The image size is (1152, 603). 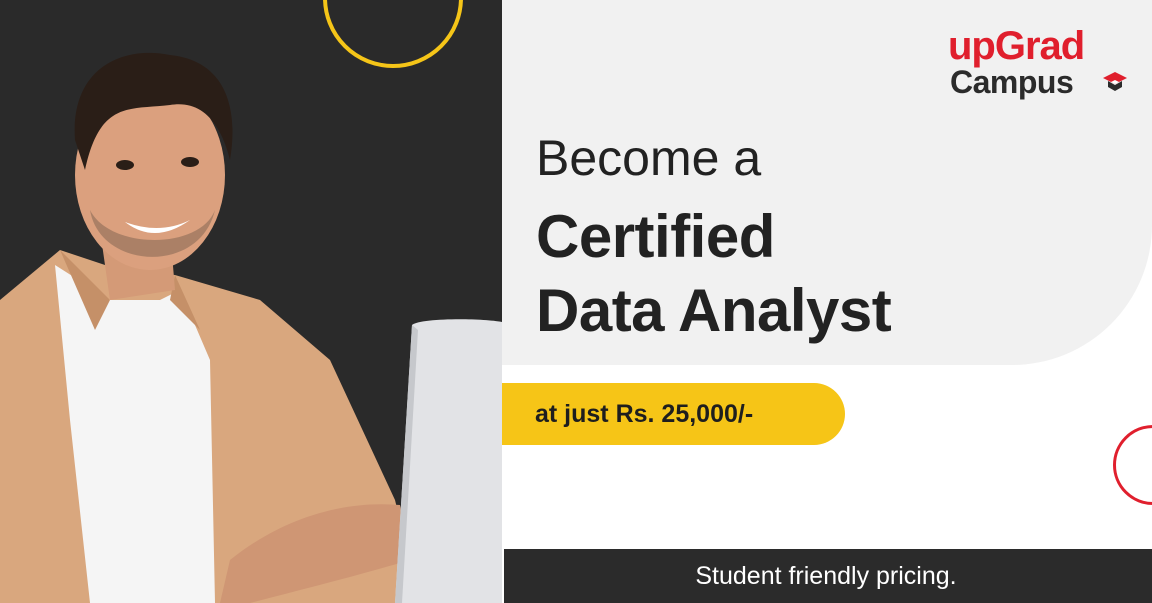 What do you see at coordinates (655, 236) in the screenshot?
I see `headline-line-1: Certified` at bounding box center [655, 236].